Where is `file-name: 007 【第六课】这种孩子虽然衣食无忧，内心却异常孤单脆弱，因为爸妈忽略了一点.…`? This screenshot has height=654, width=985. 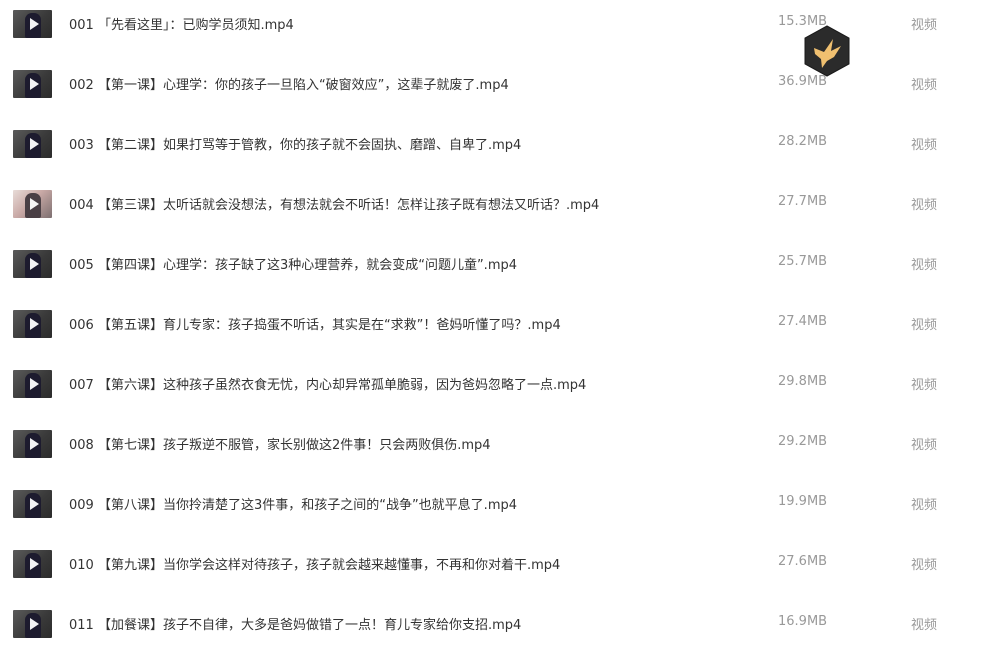
file-name: 007 【第六课】这种孩子虽然衣食无忧，内心却异常孤单脆弱，因为爸妈忽略了一点.… is located at coordinates (327, 383).